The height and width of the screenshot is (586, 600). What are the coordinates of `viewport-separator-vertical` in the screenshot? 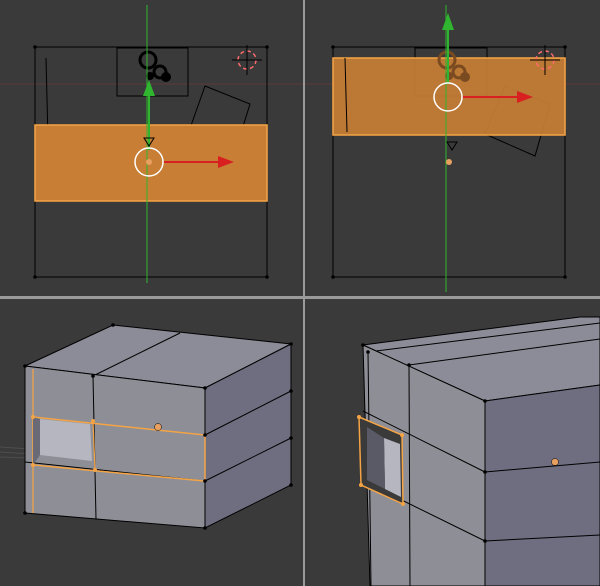 It's located at (304, 293).